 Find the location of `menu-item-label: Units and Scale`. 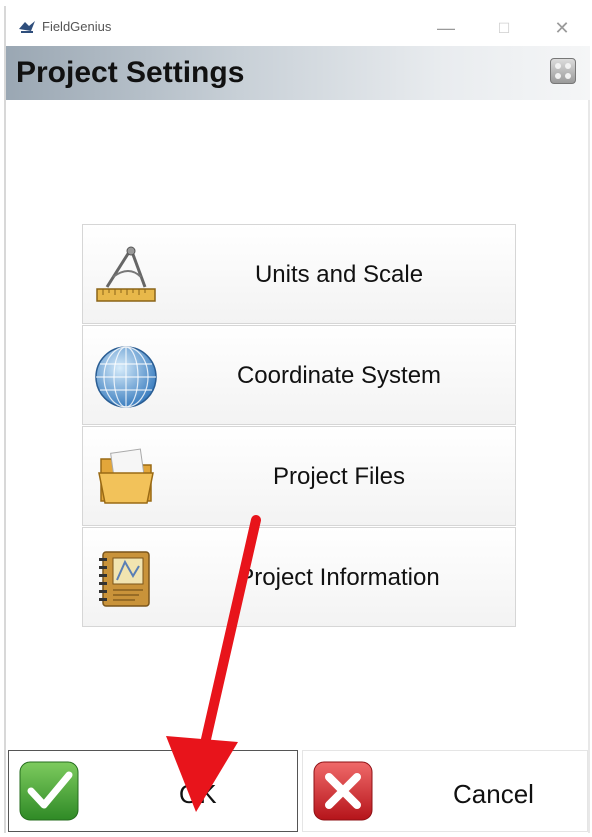

menu-item-label: Units and Scale is located at coordinates (339, 274).